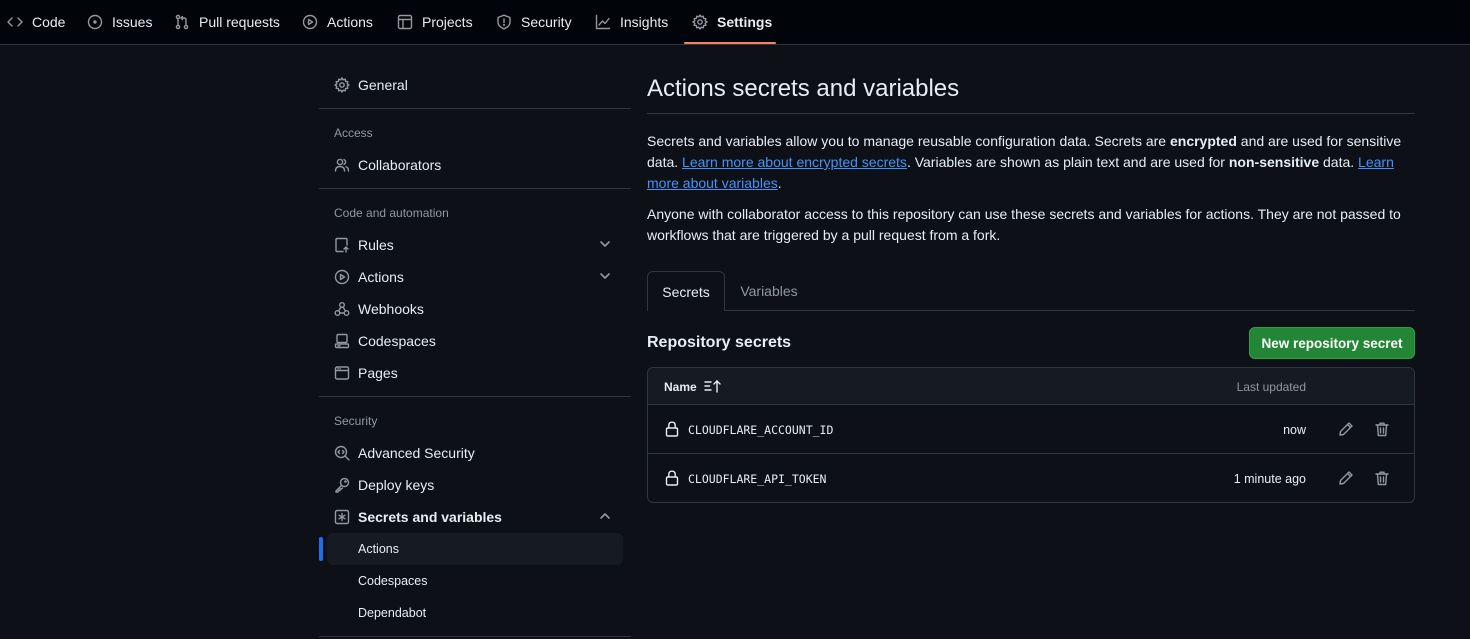 This screenshot has height=639, width=1470. I want to click on tab-code: Code, so click(36, 22).